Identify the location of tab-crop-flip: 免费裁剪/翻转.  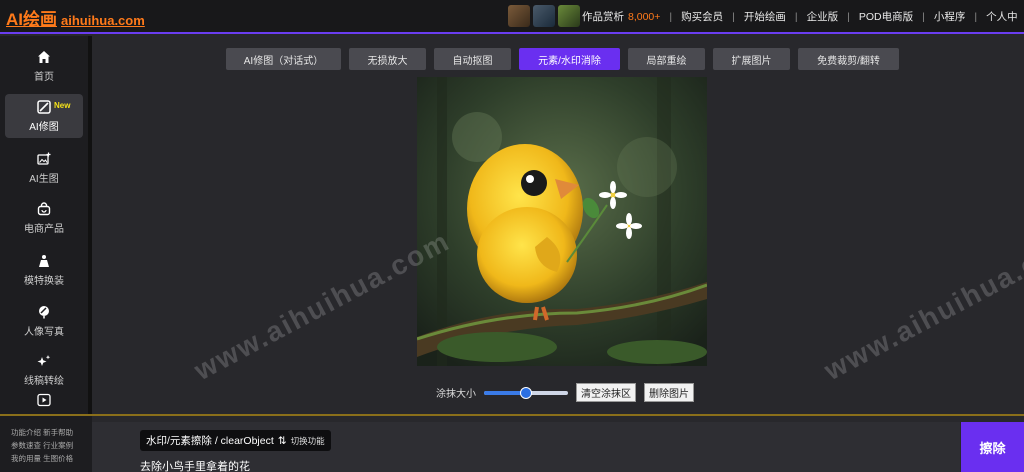
(848, 59).